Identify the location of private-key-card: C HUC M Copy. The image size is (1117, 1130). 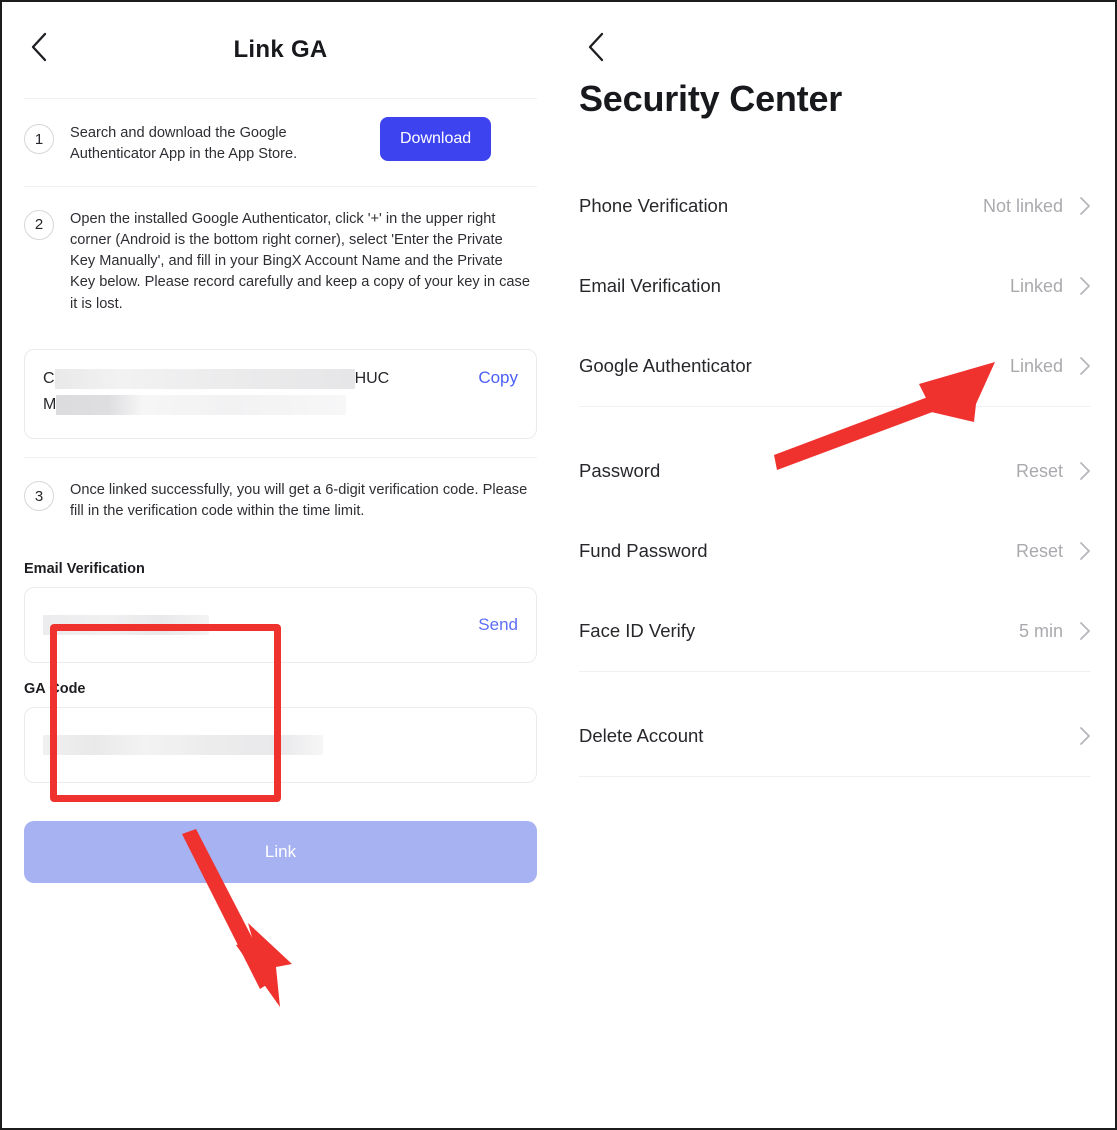
(280, 394).